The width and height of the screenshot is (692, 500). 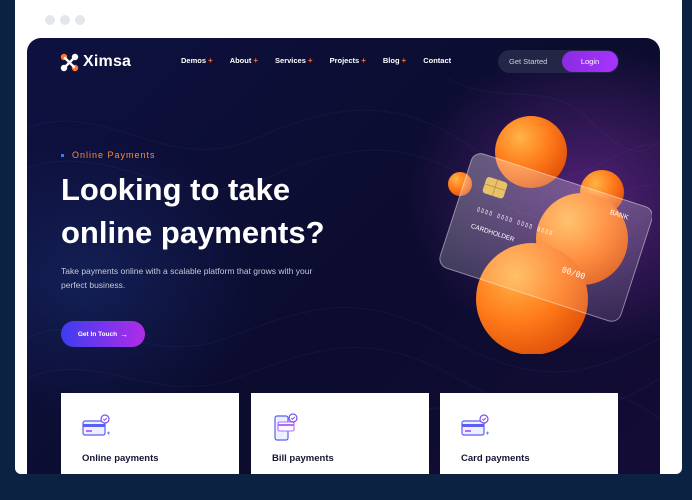 I want to click on hero-title: Looking to take online payments?, so click(x=193, y=211).